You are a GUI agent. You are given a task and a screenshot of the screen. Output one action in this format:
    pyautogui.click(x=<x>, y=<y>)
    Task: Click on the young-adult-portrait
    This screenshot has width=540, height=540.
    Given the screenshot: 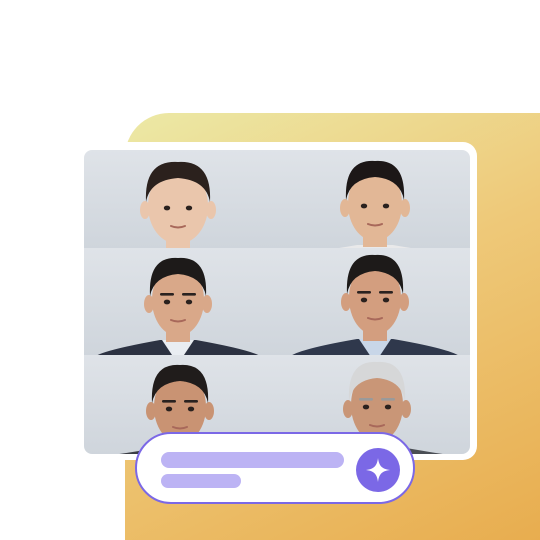 What is the action you would take?
    pyautogui.click(x=178, y=306)
    